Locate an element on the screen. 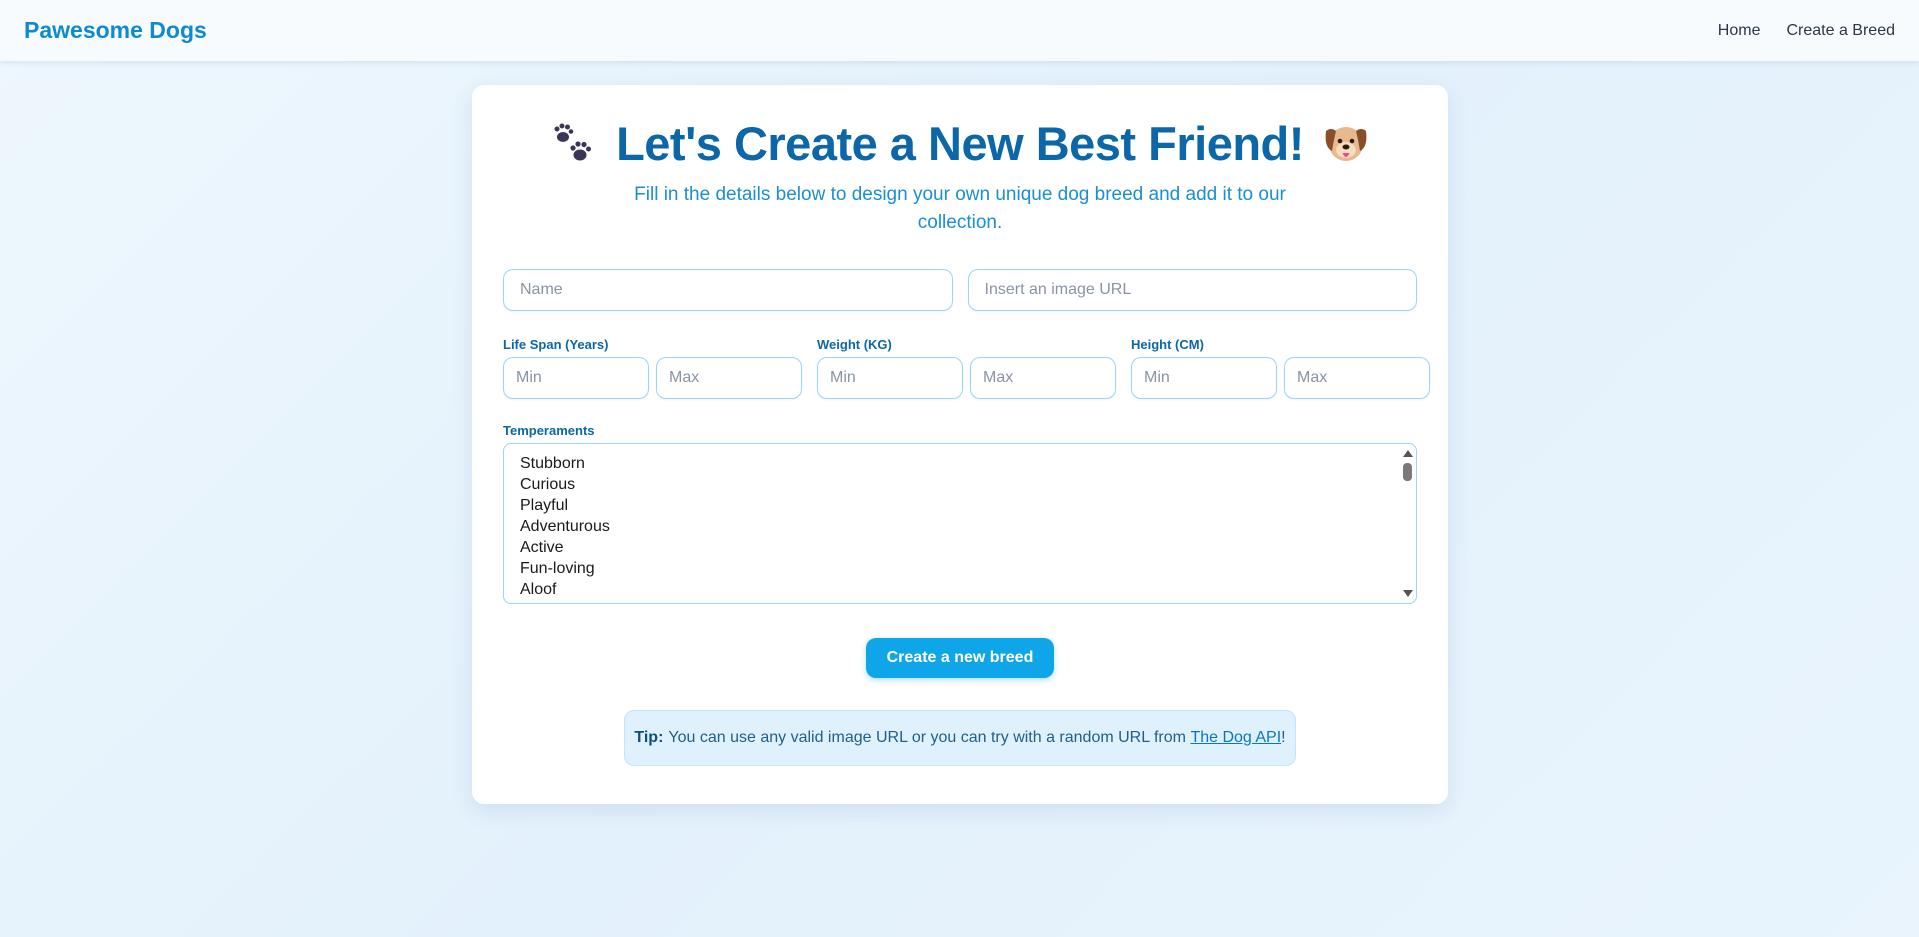 The image size is (1919, 937). paw-prints-icon is located at coordinates (574, 143).